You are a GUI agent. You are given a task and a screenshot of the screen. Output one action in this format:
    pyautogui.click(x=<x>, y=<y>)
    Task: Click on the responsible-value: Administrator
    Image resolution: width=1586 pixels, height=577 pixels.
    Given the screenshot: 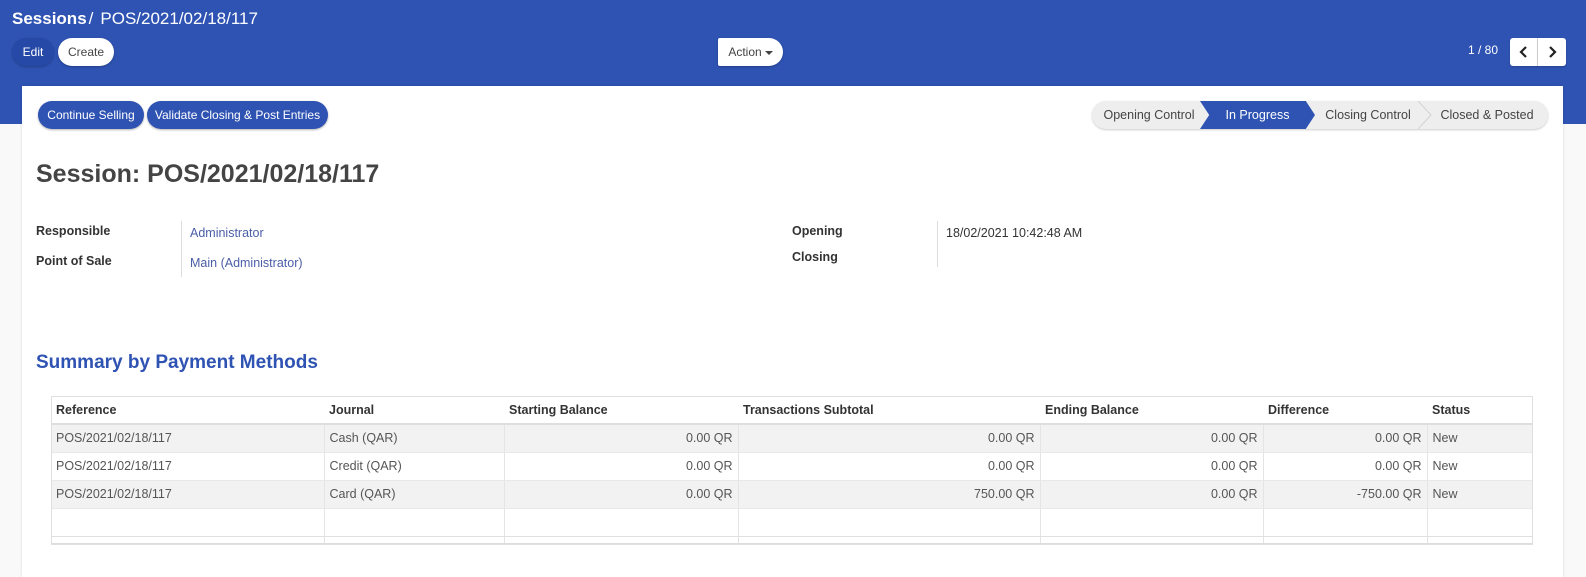 What is the action you would take?
    pyautogui.click(x=227, y=233)
    